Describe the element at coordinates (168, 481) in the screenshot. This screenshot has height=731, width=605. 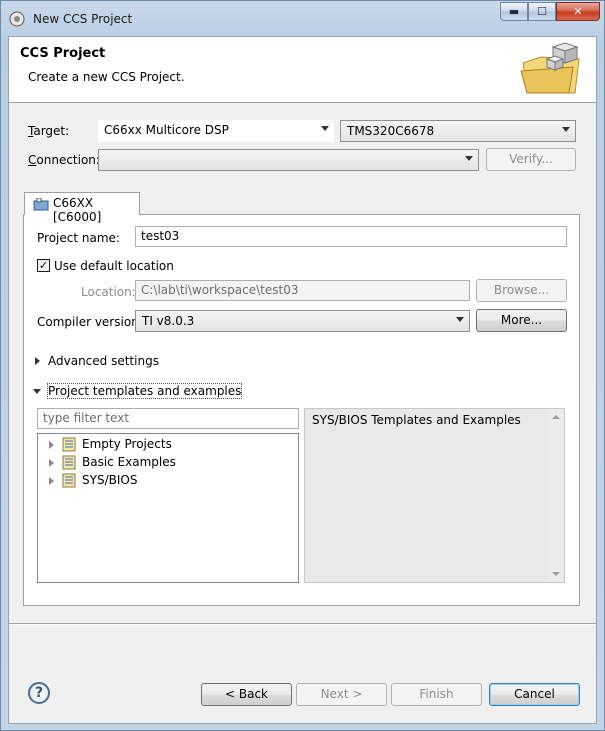
I see `tree-item-sysbios: SYS/BIOS` at that location.